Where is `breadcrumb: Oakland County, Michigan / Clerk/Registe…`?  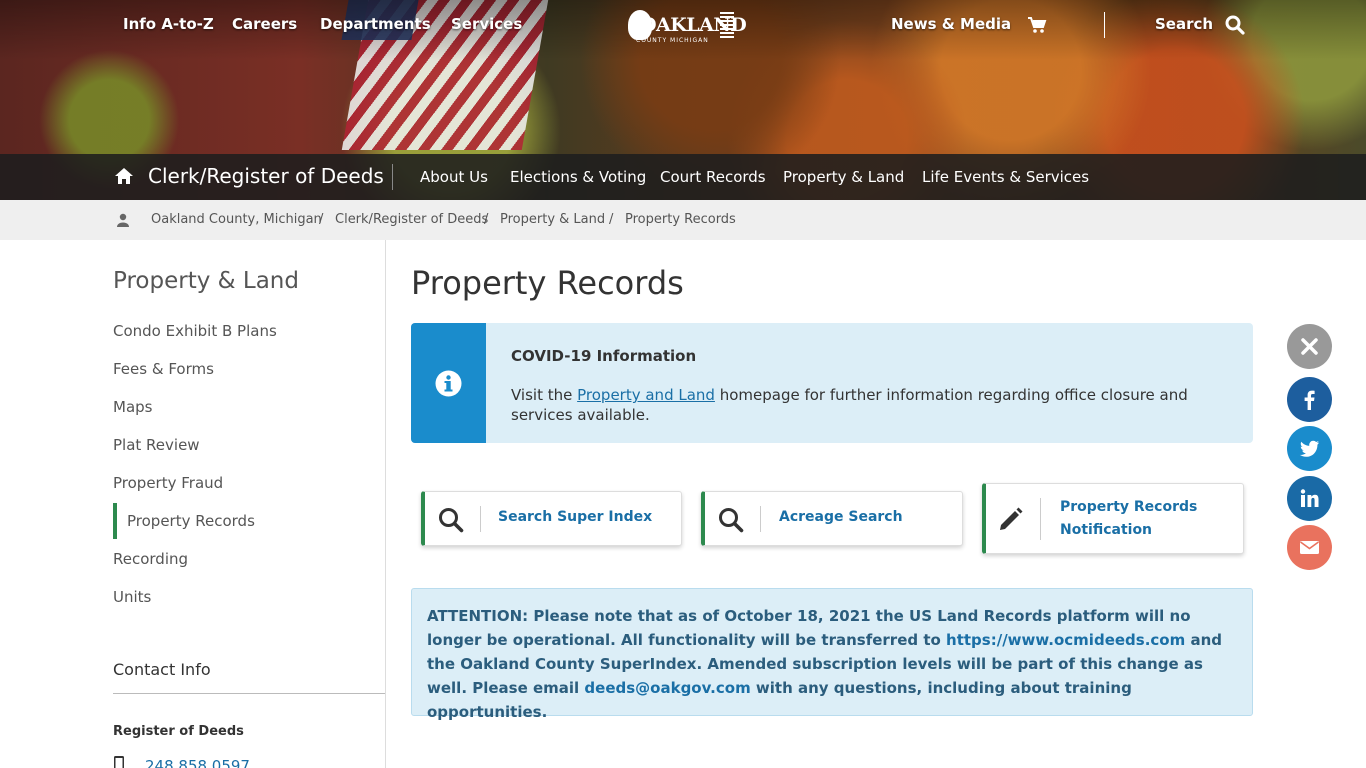
breadcrumb: Oakland County, Michigan / Clerk/Registe… is located at coordinates (683, 220).